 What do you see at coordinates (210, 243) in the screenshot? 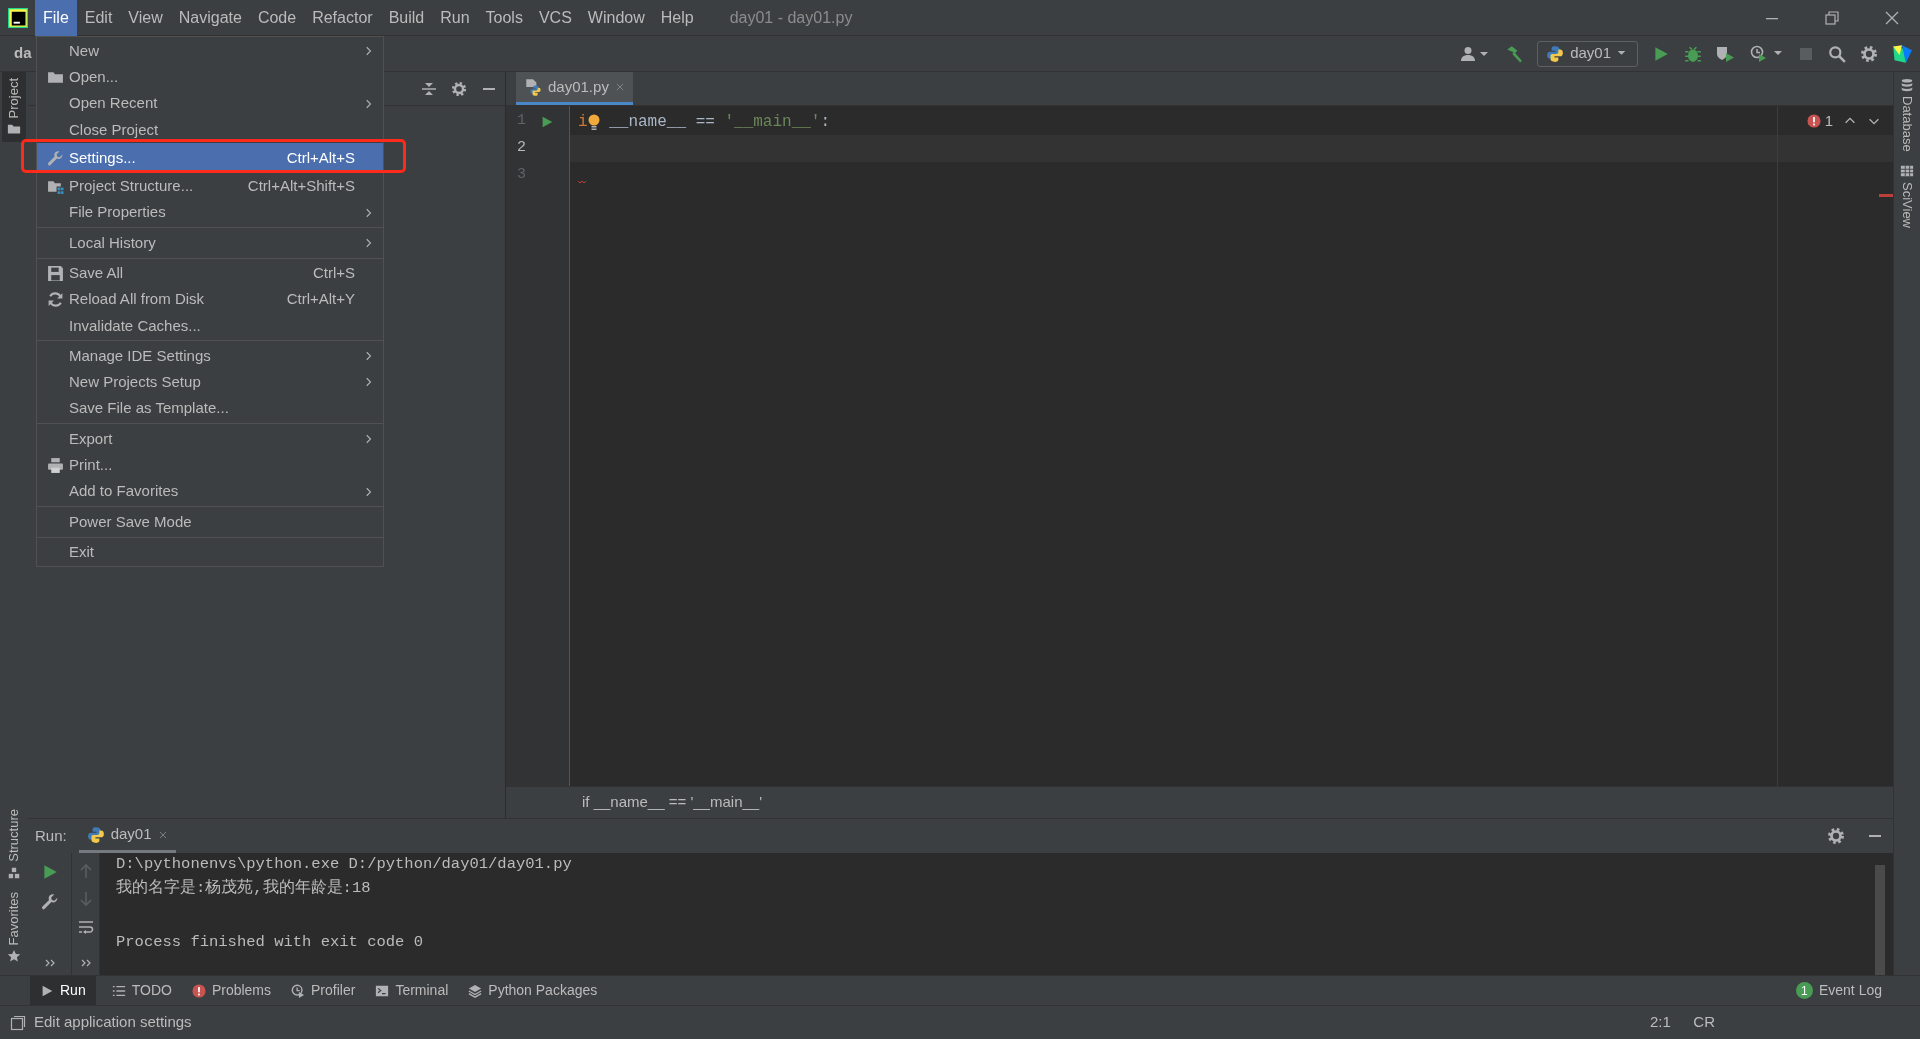
I see `menu-item: Local History` at bounding box center [210, 243].